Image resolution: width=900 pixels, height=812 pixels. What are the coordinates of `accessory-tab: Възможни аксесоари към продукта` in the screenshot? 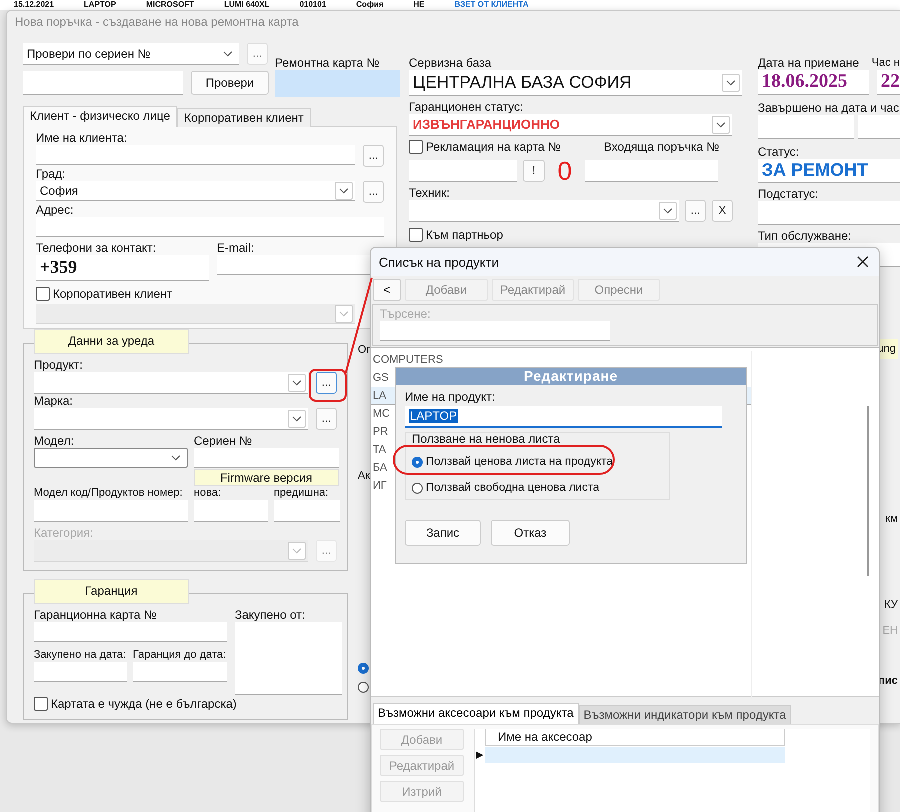 It's located at (476, 713).